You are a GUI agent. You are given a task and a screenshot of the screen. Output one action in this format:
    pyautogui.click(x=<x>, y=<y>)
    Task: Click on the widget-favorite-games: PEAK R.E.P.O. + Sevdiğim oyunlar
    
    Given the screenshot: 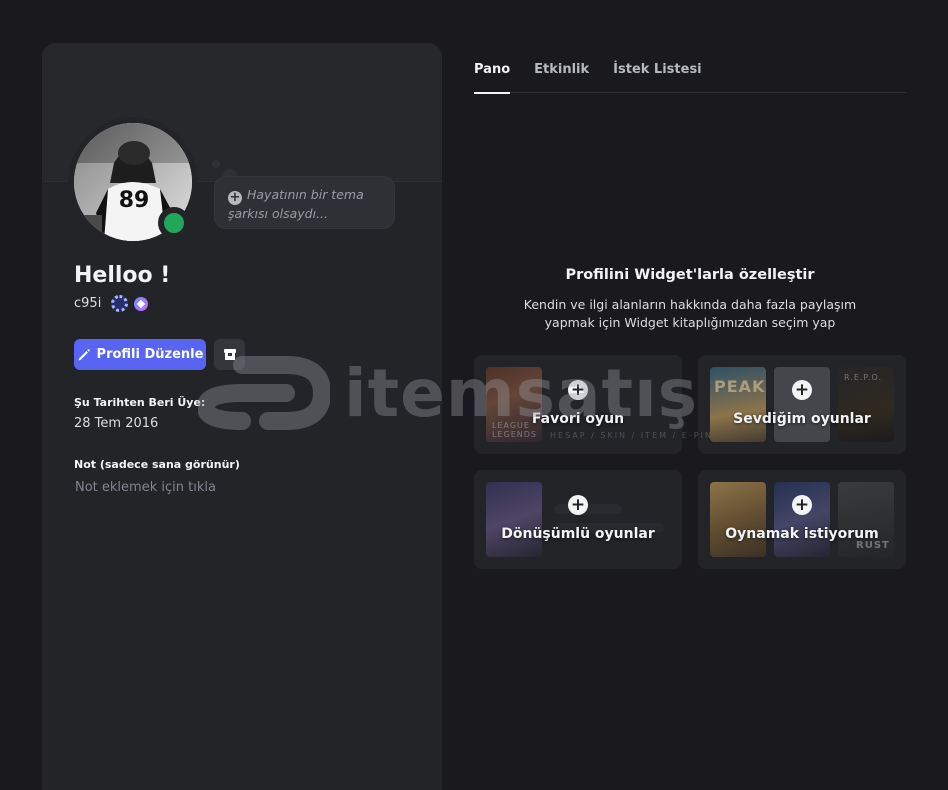 What is the action you would take?
    pyautogui.click(x=802, y=404)
    